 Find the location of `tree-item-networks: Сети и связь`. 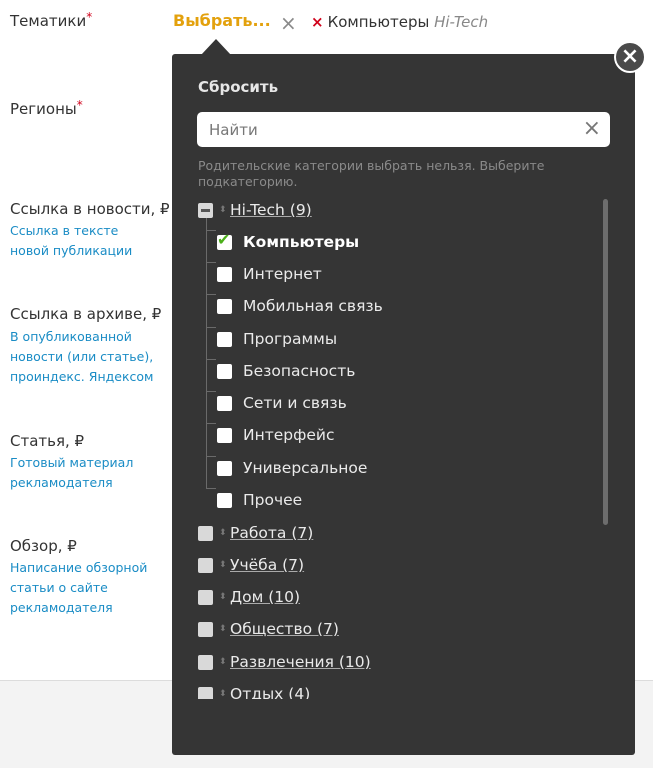

tree-item-networks: Сети и связь is located at coordinates (282, 403).